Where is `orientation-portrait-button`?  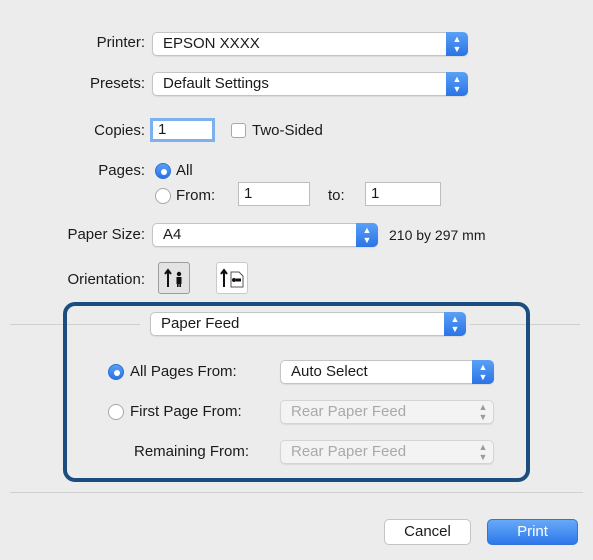
orientation-portrait-button is located at coordinates (174, 278).